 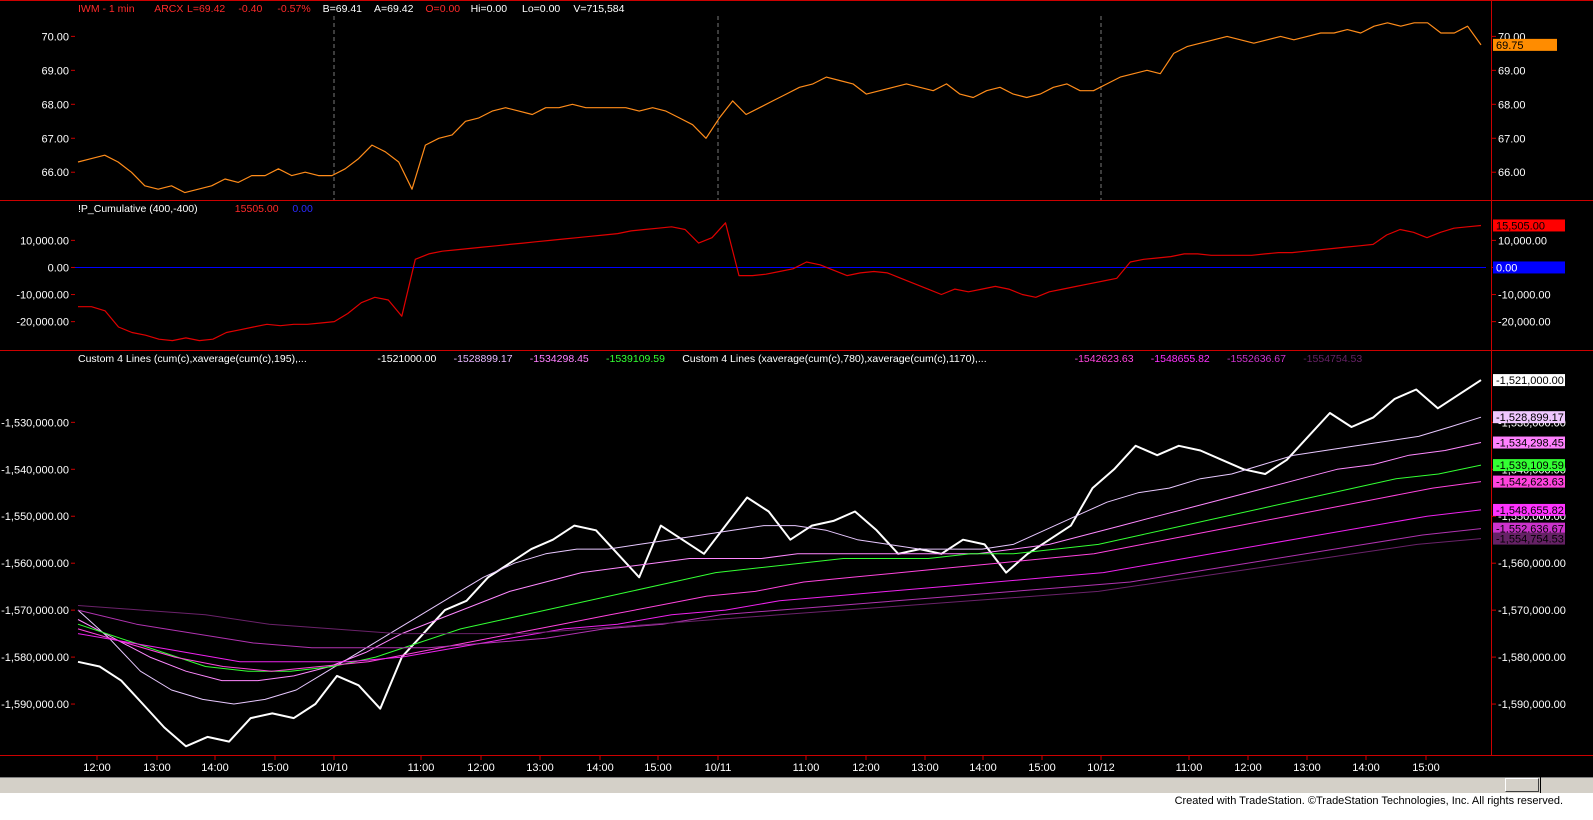 What do you see at coordinates (1512, 105) in the screenshot?
I see `y-tick-label-right: 68.00` at bounding box center [1512, 105].